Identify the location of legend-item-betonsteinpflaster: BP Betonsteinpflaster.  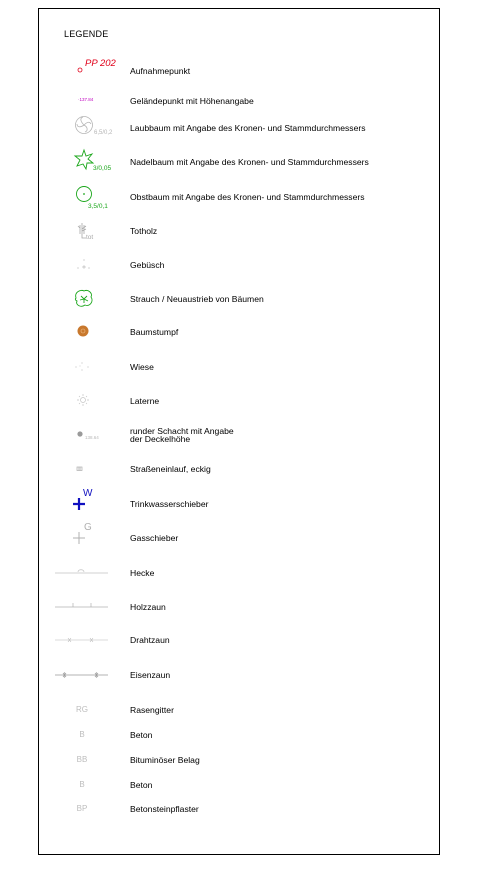
(239, 812).